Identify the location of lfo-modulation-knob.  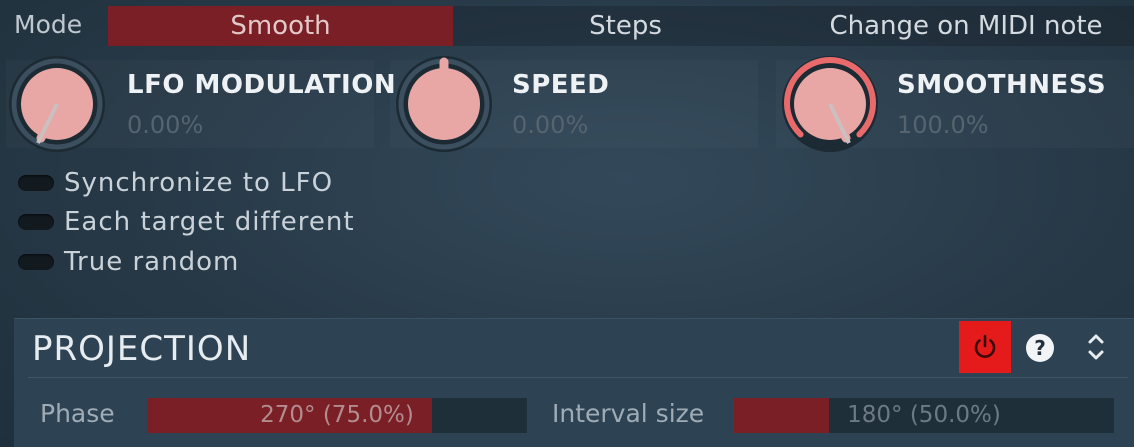
(57, 104).